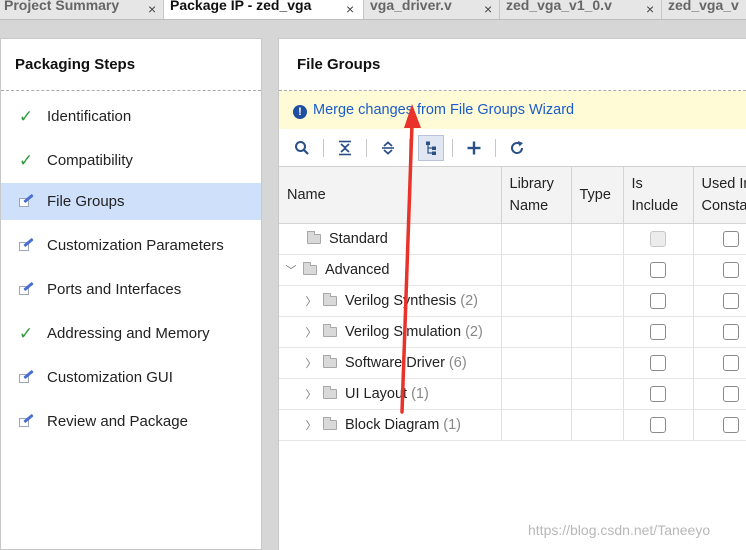 The image size is (746, 550). I want to click on step-addressing-and-memory: ✓ Addressing and Memory, so click(131, 334).